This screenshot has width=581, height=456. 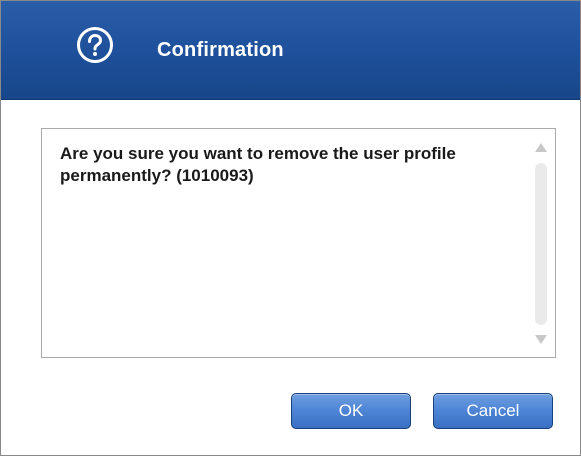 What do you see at coordinates (351, 411) in the screenshot?
I see `ok-button: OK` at bounding box center [351, 411].